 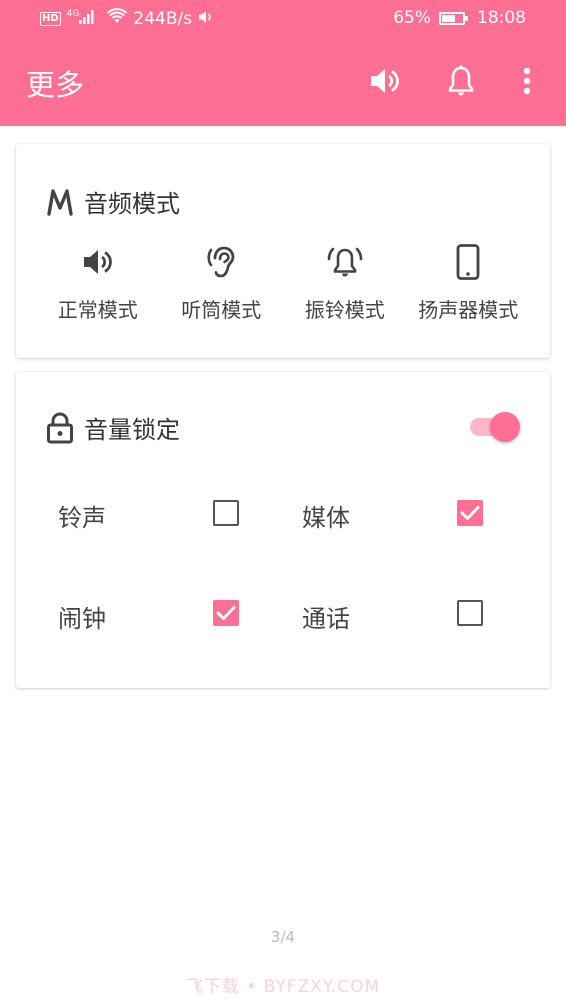 I want to click on alarm-label: 闹钟, so click(x=82, y=619).